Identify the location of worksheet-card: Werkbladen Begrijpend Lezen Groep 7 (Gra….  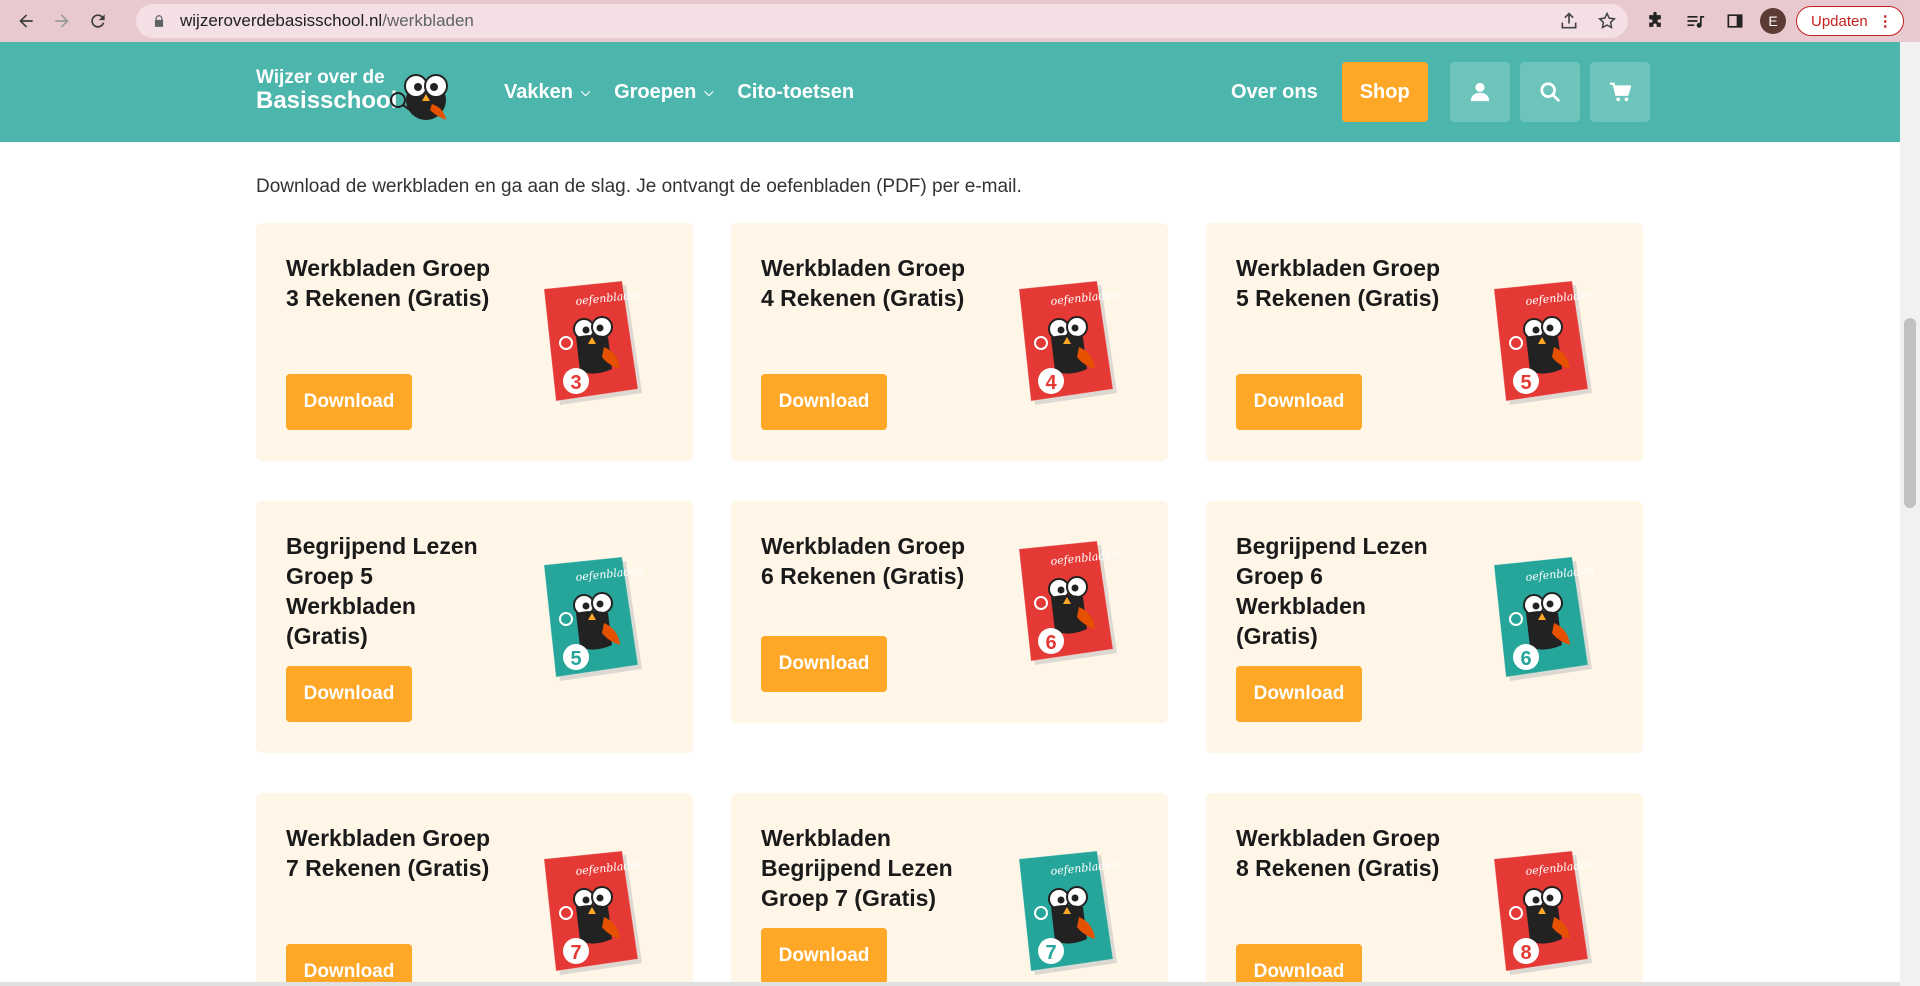
(949, 889).